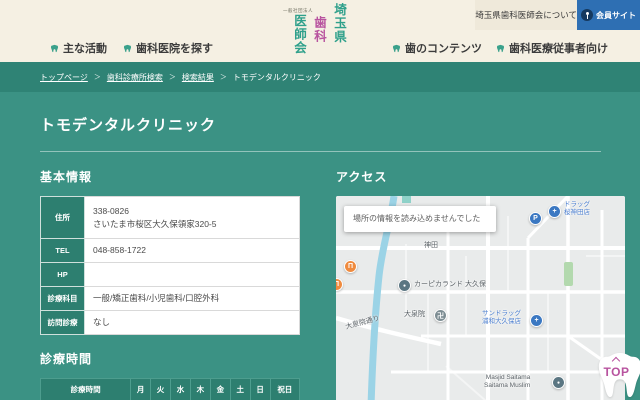  Describe the element at coordinates (417, 218) in the screenshot. I see `map-error-text: 場所の情報を読み込めませんでした` at that location.